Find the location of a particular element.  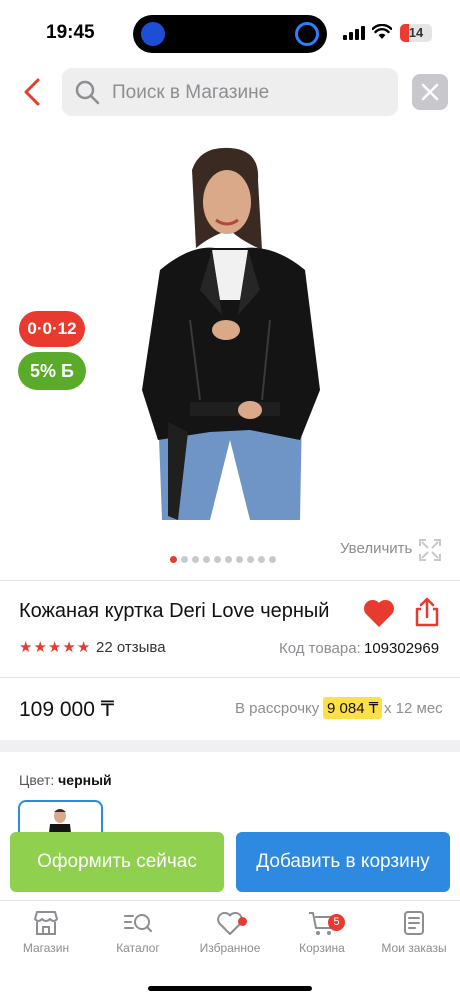

tab-store: Магазин is located at coordinates (46, 939).